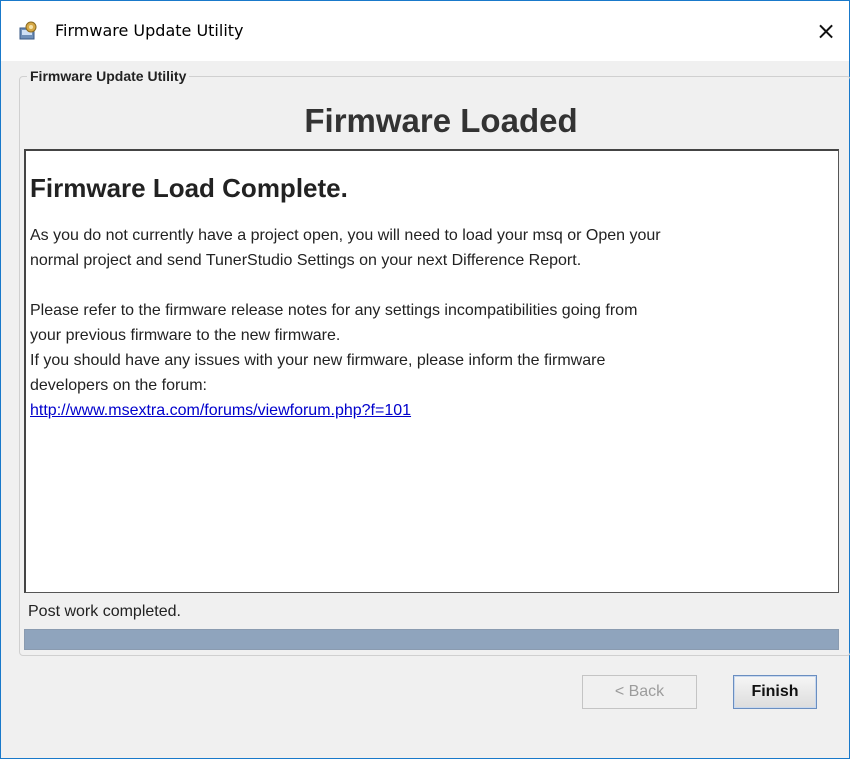 The height and width of the screenshot is (759, 850). I want to click on window-title: Firmware Update Utility, so click(149, 30).